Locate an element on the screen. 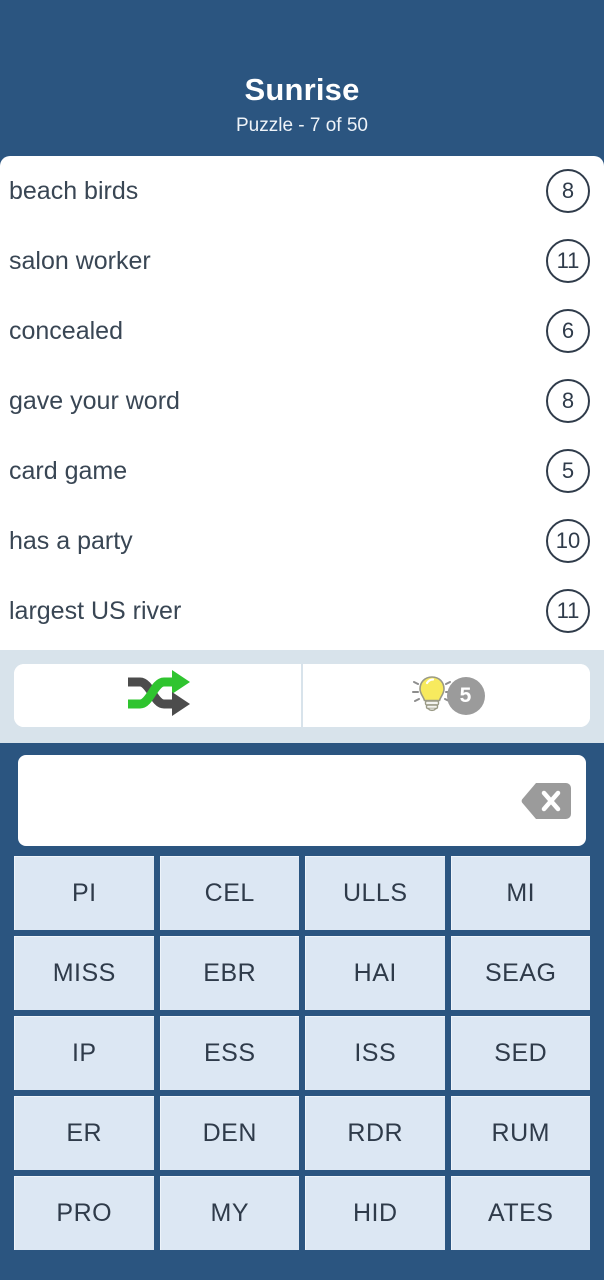 The image size is (604, 1280). clue-length-badge: 5 is located at coordinates (568, 471).